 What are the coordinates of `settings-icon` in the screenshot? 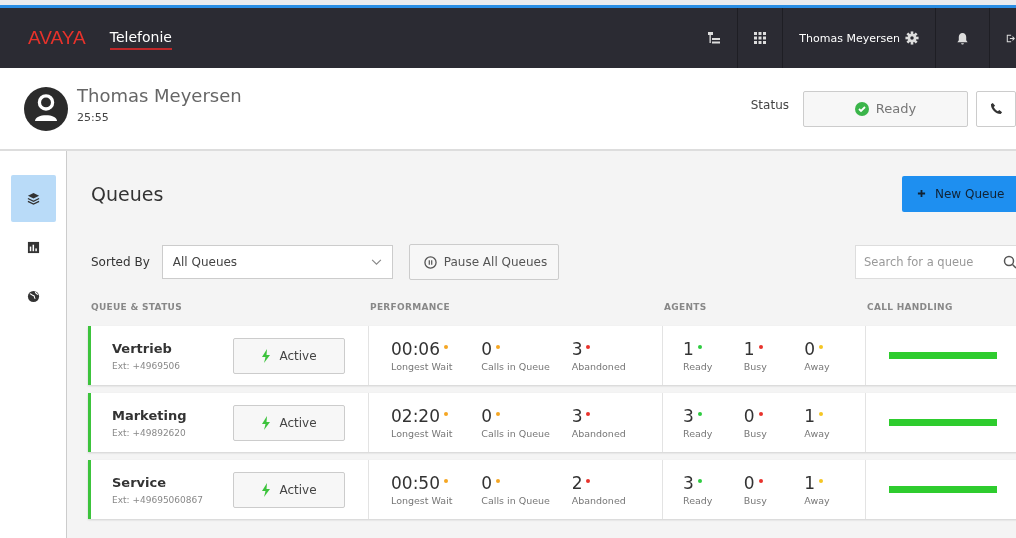 It's located at (912, 38).